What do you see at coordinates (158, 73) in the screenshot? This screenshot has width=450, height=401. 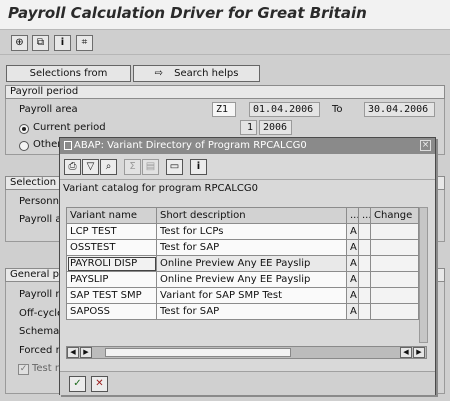 I see `arrow-right-icon: ⇨` at bounding box center [158, 73].